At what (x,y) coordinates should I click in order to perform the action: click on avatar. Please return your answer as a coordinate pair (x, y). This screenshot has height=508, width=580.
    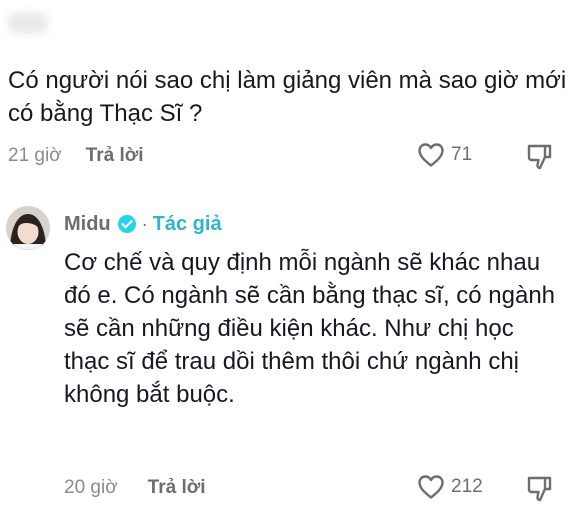
    Looking at the image, I should click on (28, 228).